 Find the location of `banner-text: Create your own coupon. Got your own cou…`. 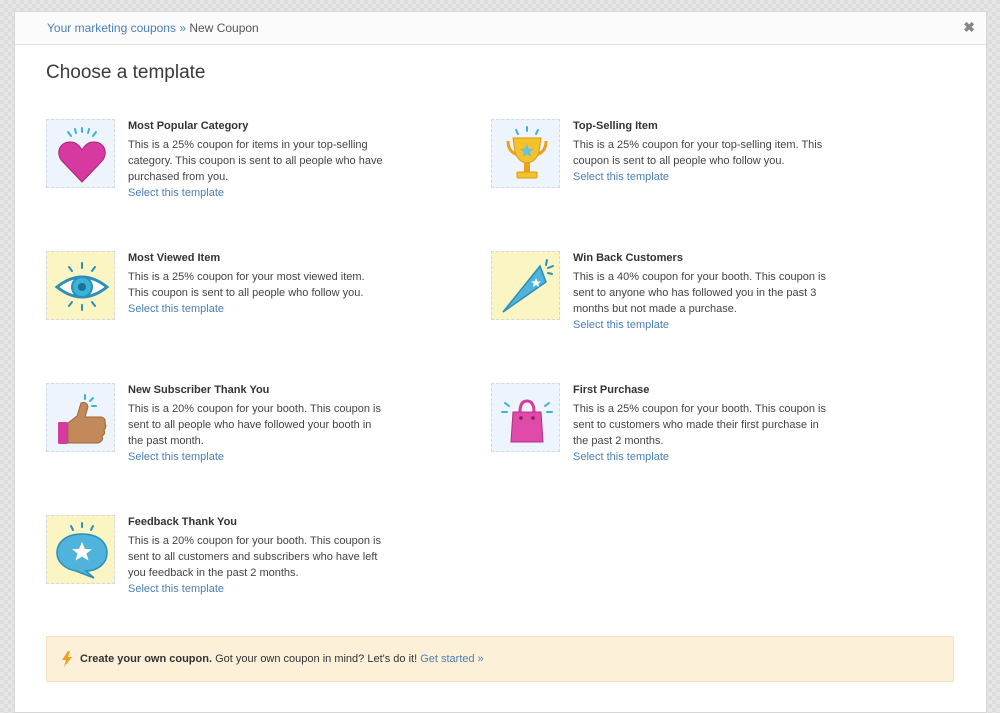

banner-text: Create your own coupon. Got your own cou… is located at coordinates (282, 659).